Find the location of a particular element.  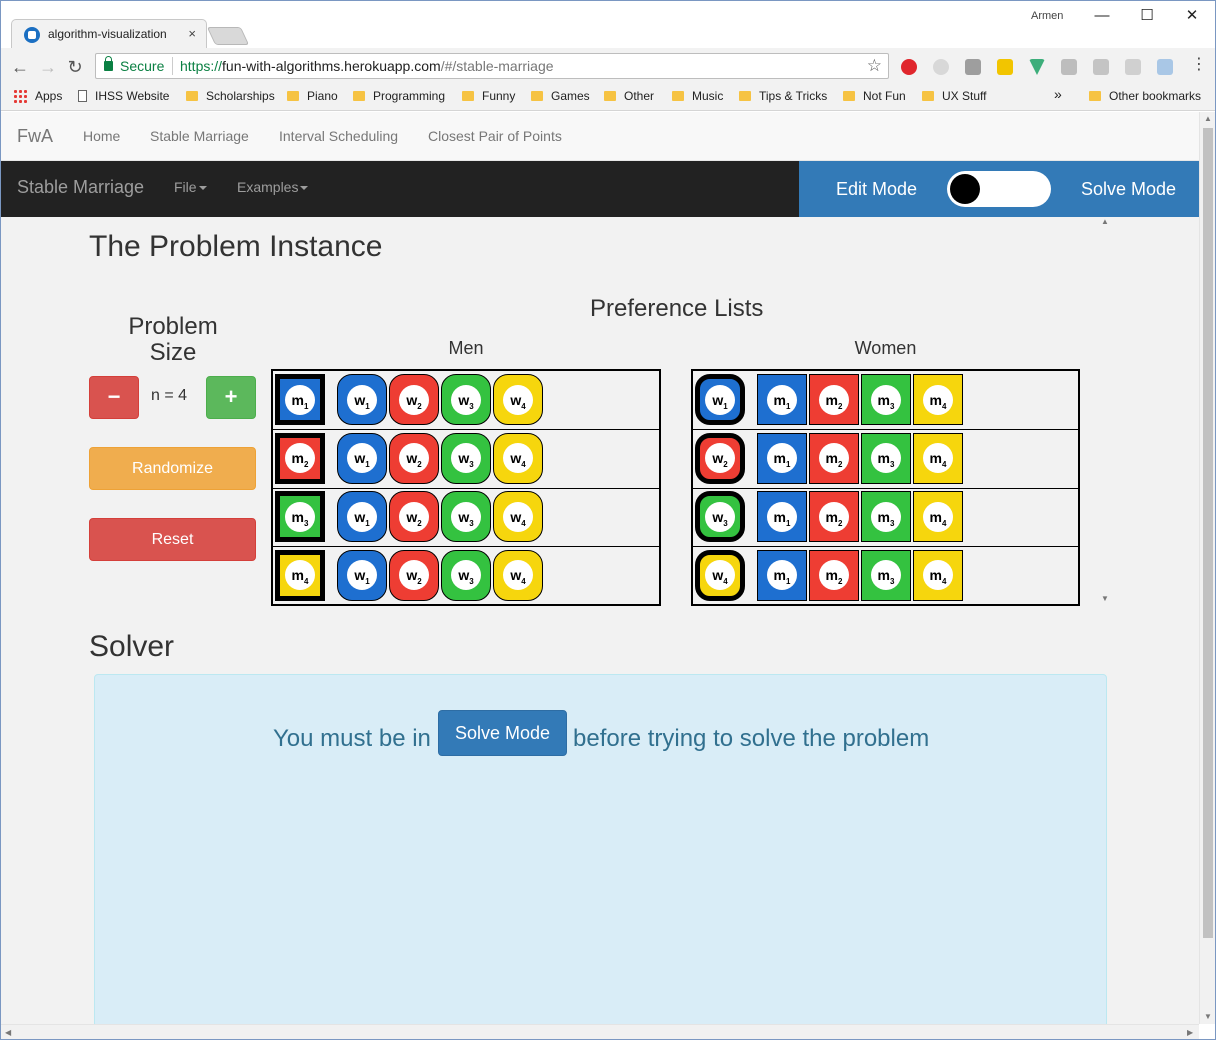

preference-owner: m1 is located at coordinates (300, 399).